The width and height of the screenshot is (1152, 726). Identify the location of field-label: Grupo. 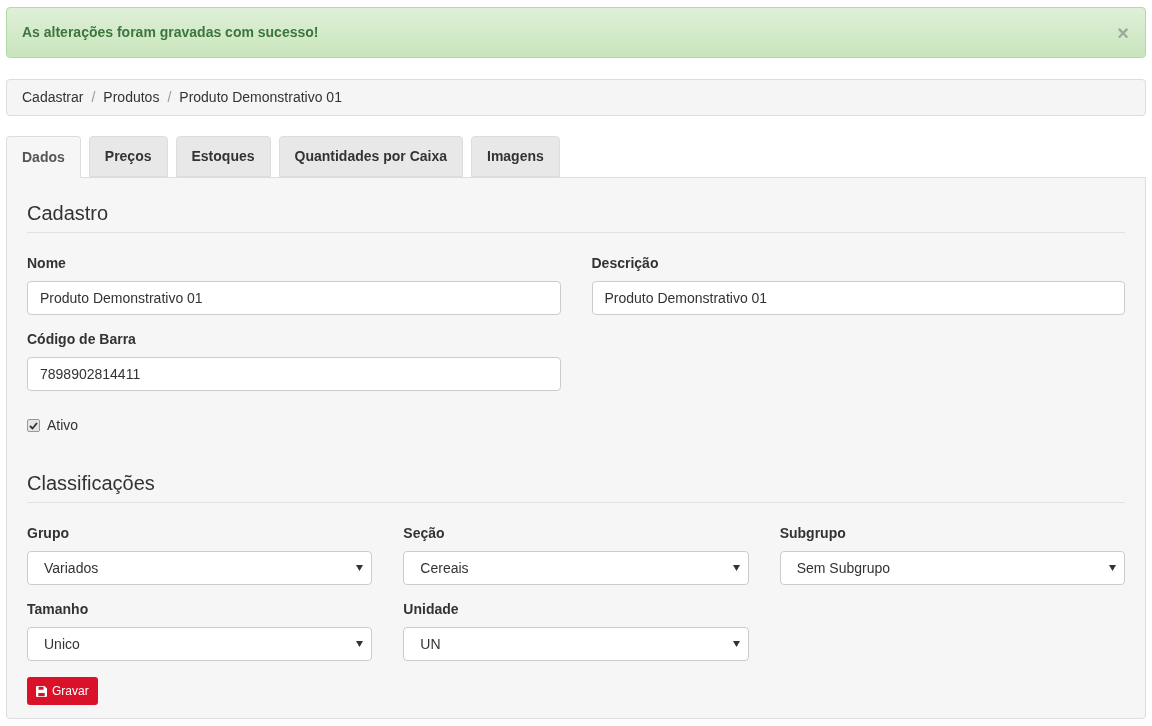
(48, 533).